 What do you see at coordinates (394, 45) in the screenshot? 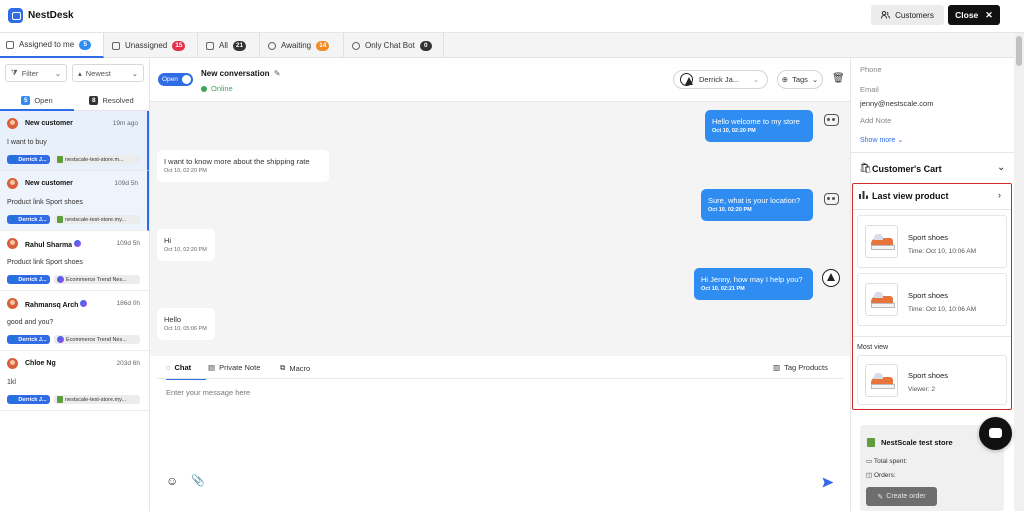
I see `tab-only-chat-bot: Only Chat Bot 0` at bounding box center [394, 45].